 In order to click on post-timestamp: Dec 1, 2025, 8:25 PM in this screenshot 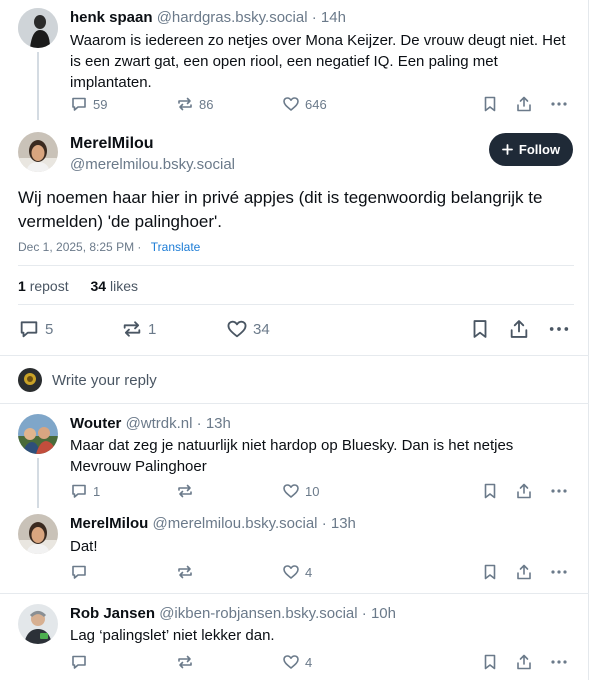, I will do `click(76, 247)`.